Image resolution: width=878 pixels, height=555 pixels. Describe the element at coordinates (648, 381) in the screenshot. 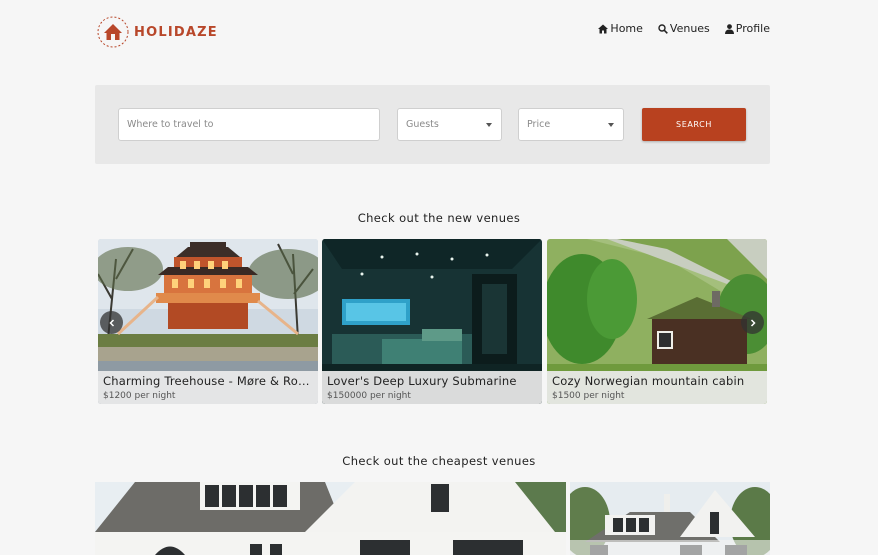

I see `venue-title: Cozy Norwegian mountain cabin` at that location.